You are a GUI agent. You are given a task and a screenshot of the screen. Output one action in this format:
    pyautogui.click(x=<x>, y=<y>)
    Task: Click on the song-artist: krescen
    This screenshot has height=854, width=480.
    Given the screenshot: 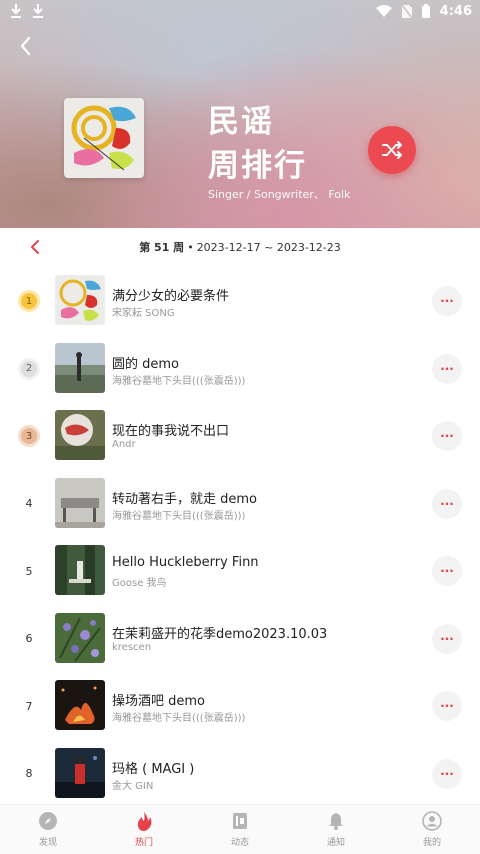 What is the action you would take?
    pyautogui.click(x=132, y=647)
    